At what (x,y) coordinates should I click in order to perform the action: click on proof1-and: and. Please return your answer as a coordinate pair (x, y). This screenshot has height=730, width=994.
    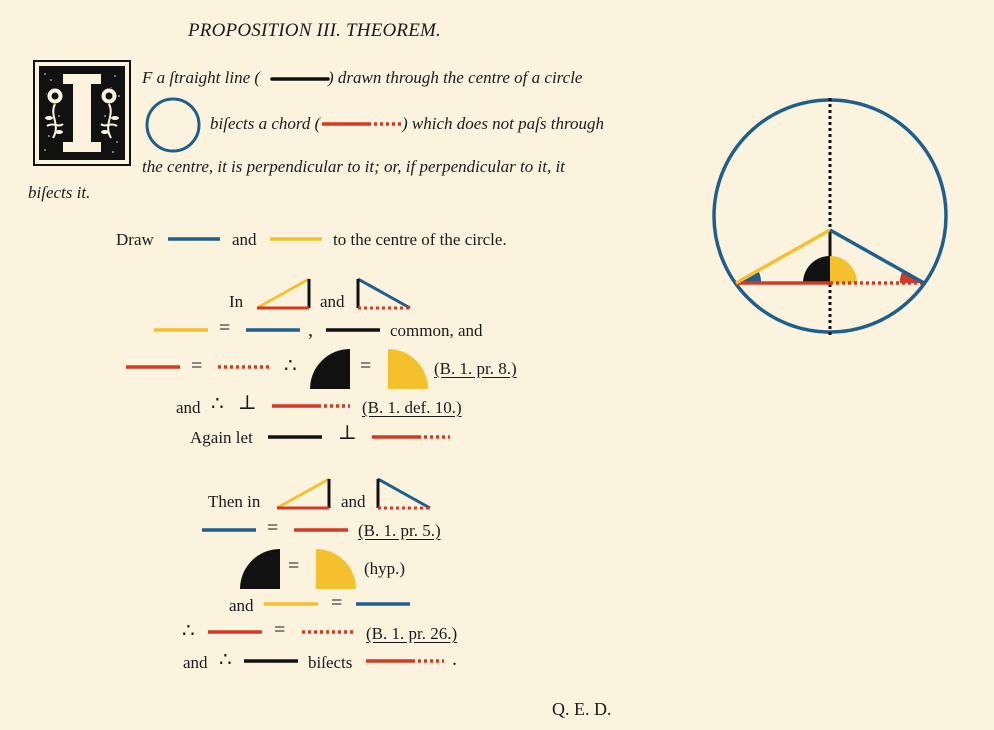
    Looking at the image, I should click on (332, 301).